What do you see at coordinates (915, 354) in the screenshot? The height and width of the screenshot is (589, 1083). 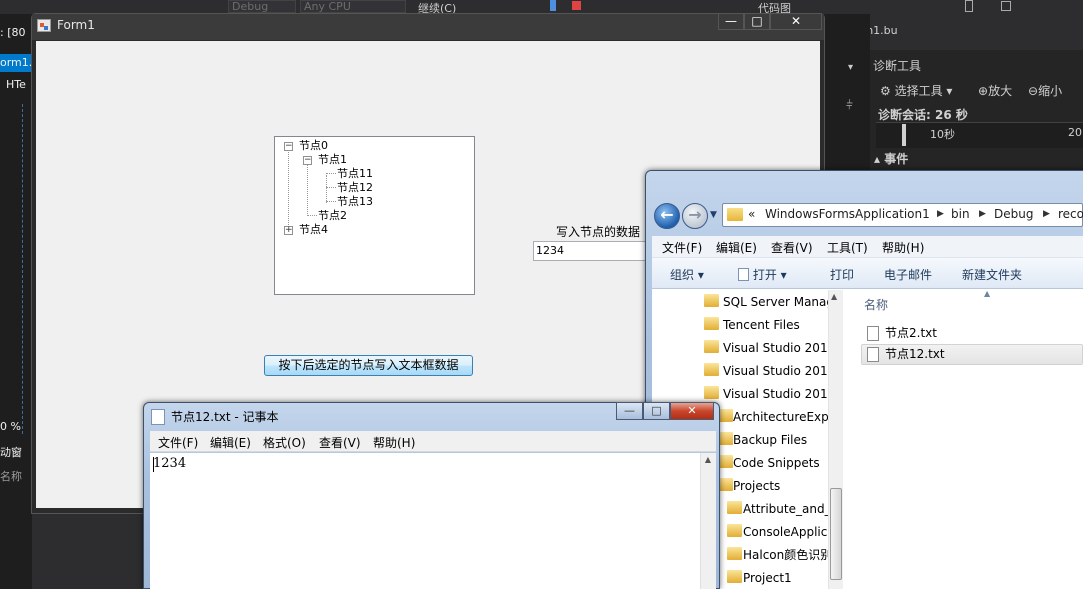 I see `file-item: 节点12.txt` at bounding box center [915, 354].